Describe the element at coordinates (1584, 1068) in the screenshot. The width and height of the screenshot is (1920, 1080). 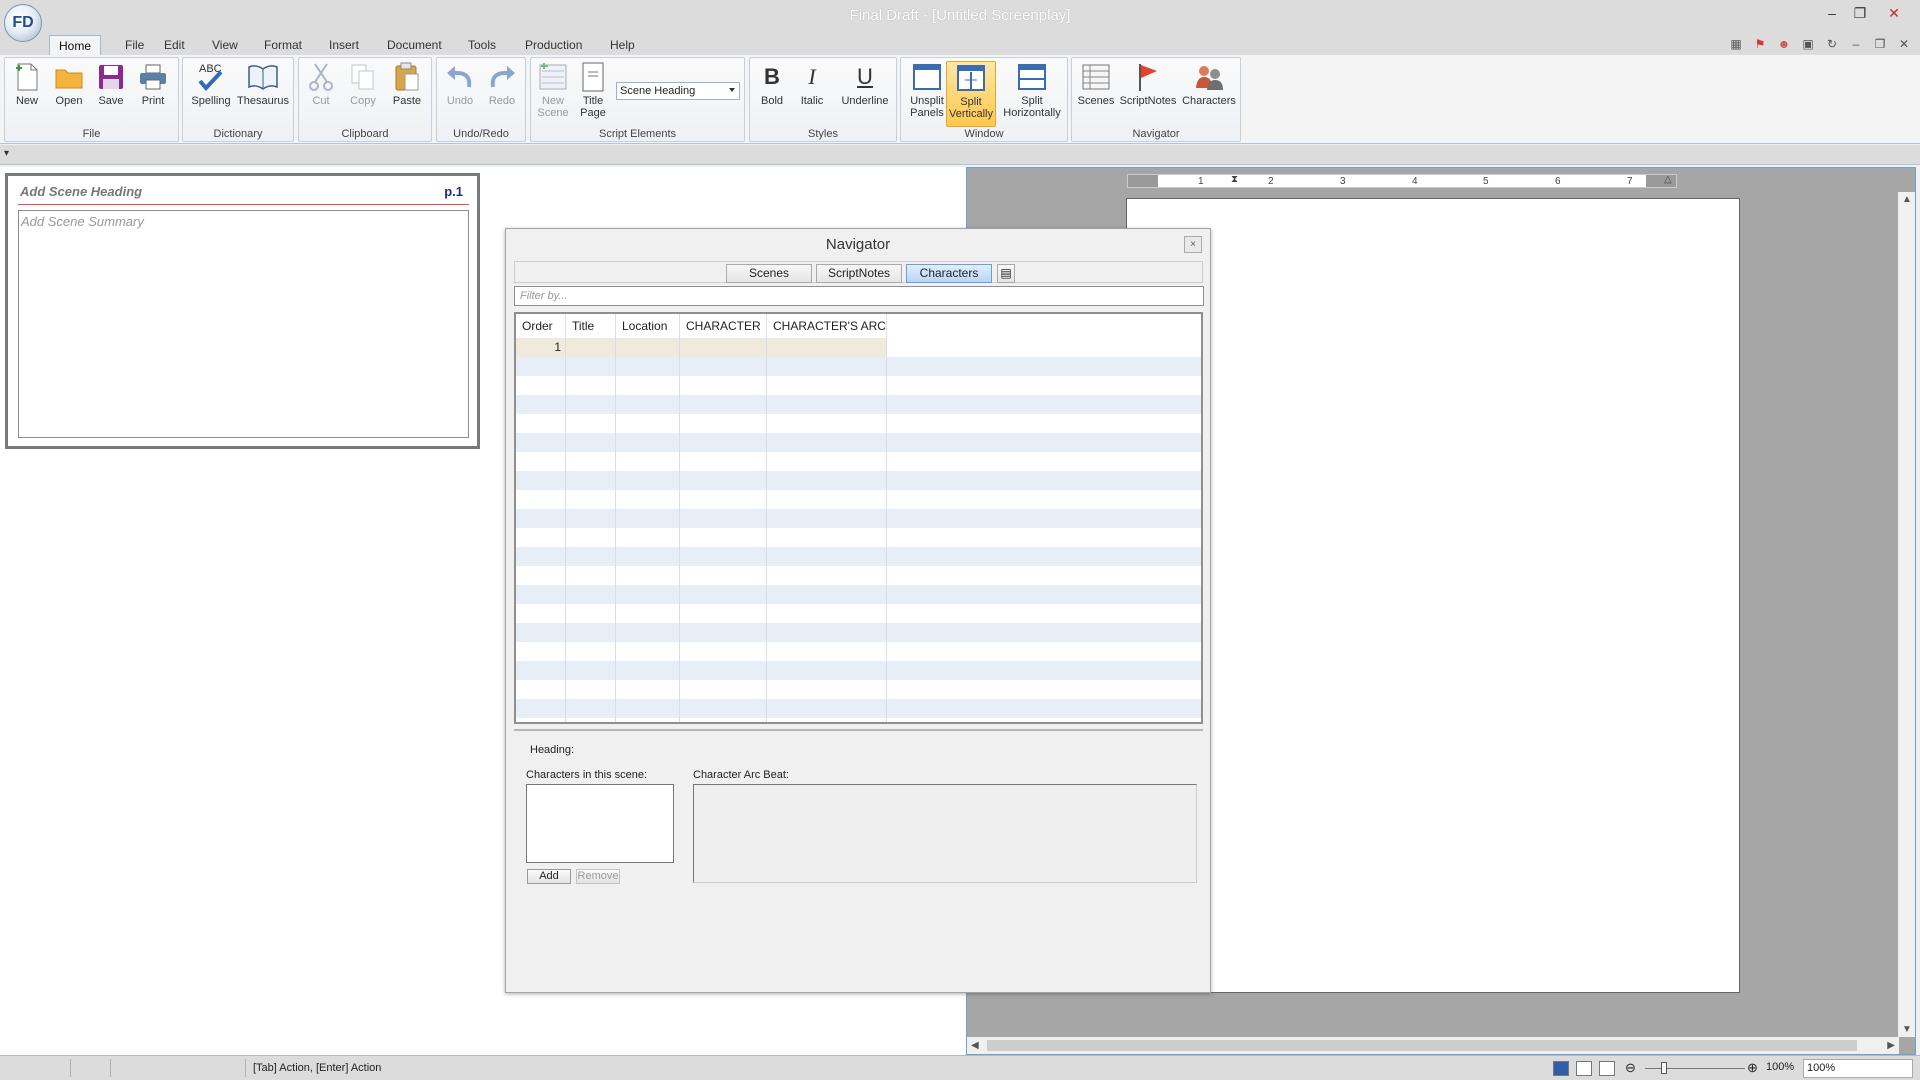
I see `page-view-icon` at that location.